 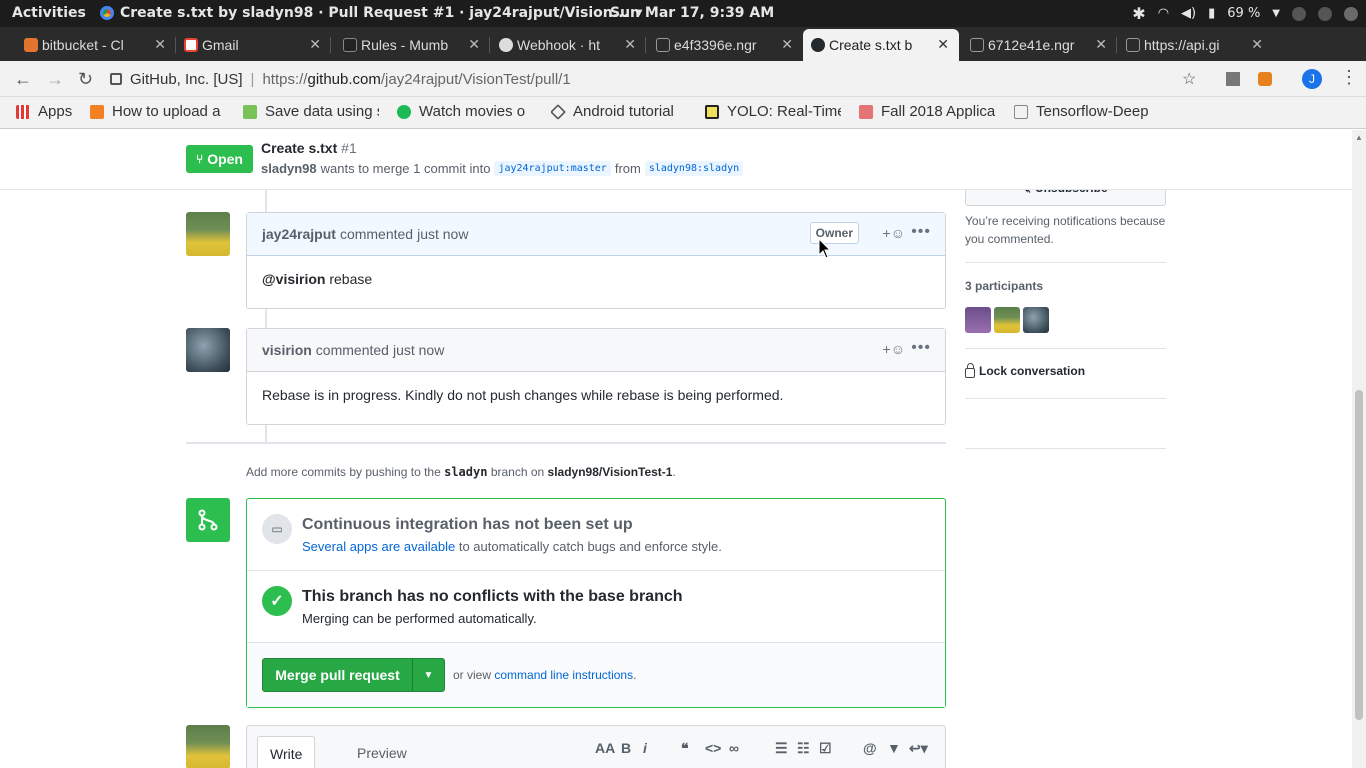 What do you see at coordinates (1189, 13) in the screenshot?
I see `volume-icon: ◀)` at bounding box center [1189, 13].